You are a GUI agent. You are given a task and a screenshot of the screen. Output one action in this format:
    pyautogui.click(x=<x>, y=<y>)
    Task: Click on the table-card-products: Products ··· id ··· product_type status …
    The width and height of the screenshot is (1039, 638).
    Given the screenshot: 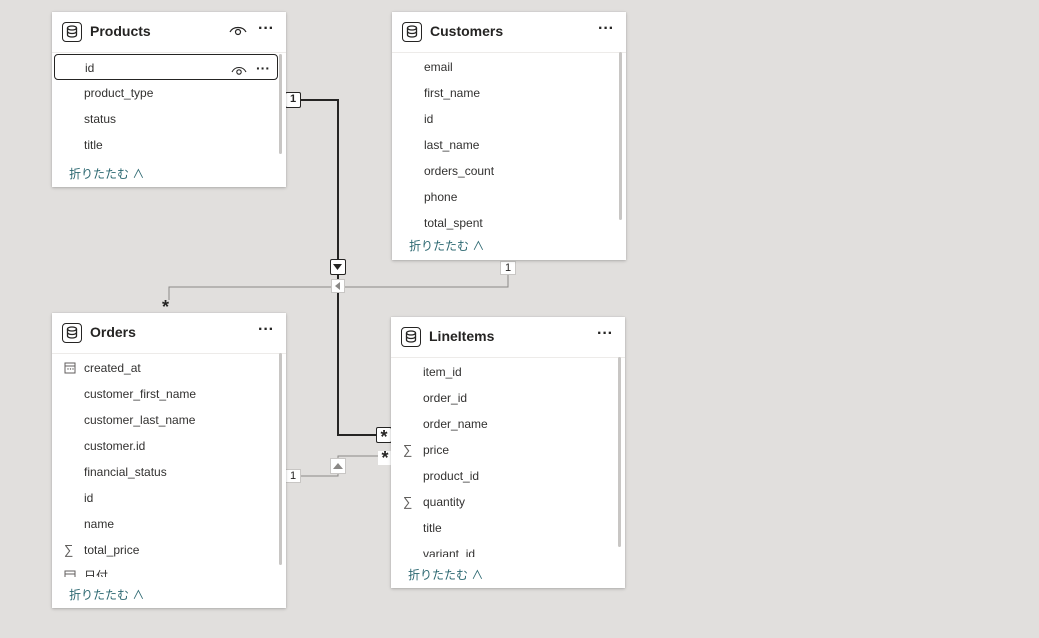 What is the action you would take?
    pyautogui.click(x=169, y=99)
    